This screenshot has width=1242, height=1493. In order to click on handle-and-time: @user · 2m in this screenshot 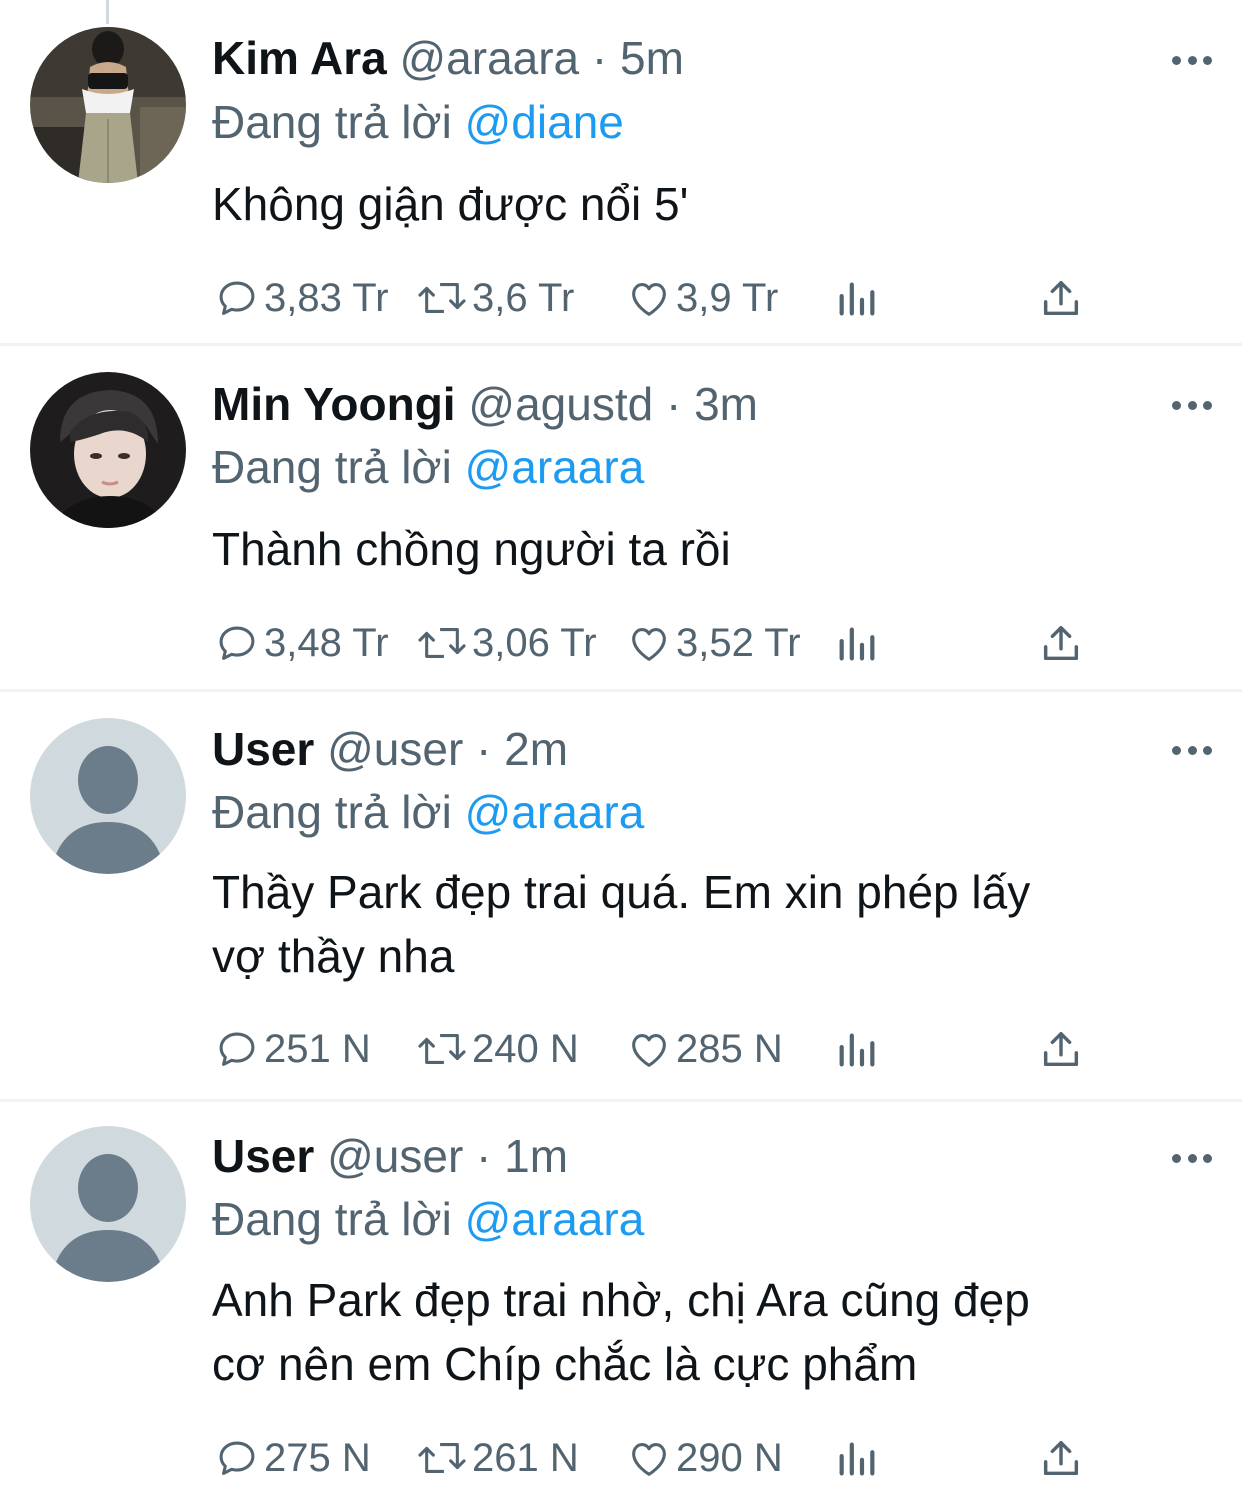, I will do `click(447, 749)`.